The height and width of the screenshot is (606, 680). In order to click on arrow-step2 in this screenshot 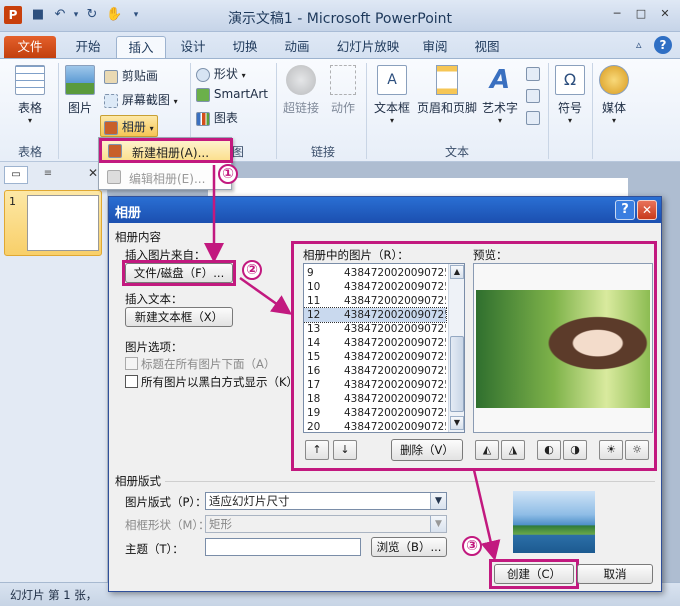, I will do `click(266, 295)`.